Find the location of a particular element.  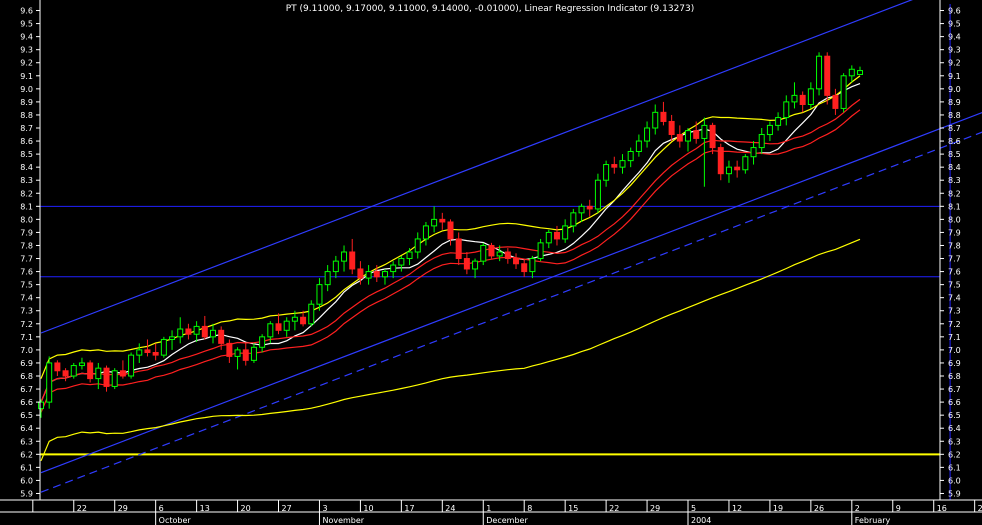

y-tick-label-left: 9.1 is located at coordinates (26, 76).